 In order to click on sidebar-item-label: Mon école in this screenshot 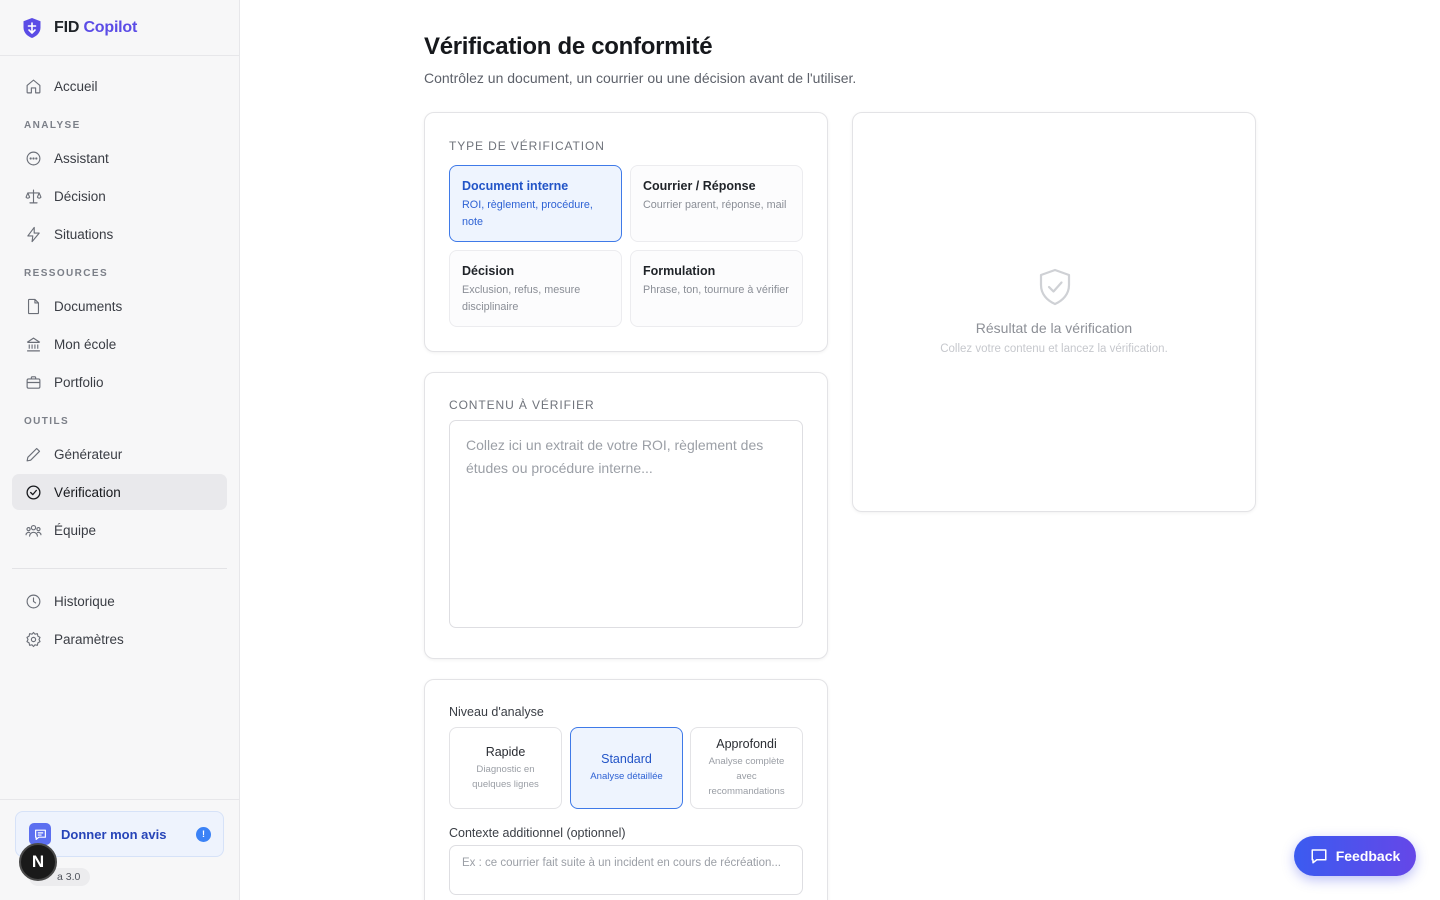, I will do `click(85, 344)`.